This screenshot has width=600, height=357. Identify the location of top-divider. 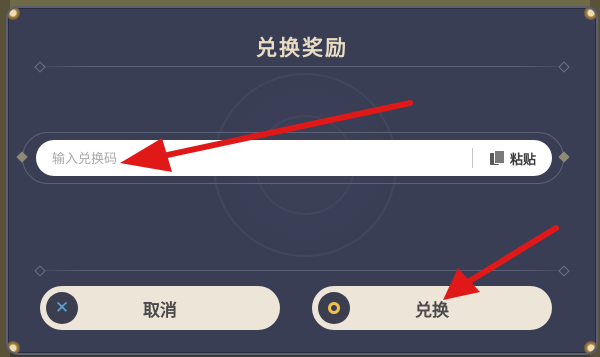
(302, 67).